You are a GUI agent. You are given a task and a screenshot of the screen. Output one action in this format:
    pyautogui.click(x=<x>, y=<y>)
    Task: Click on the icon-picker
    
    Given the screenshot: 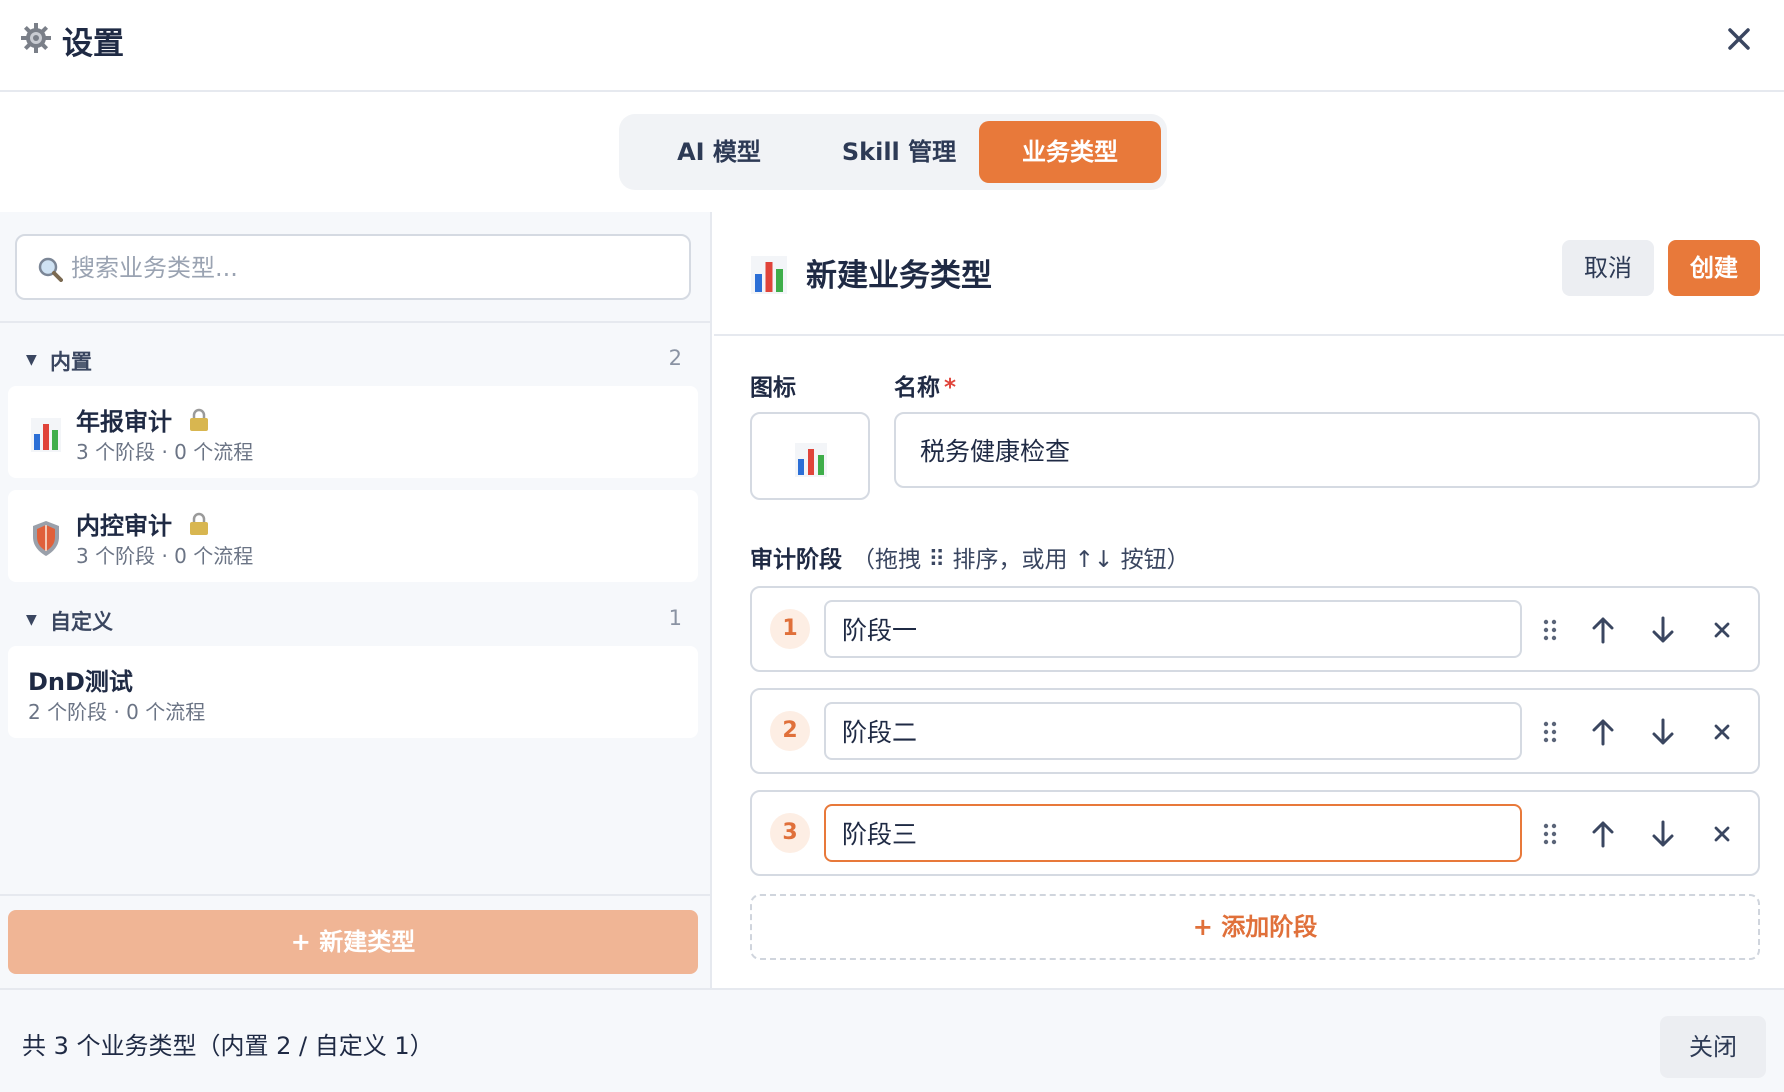 What is the action you would take?
    pyautogui.click(x=810, y=456)
    